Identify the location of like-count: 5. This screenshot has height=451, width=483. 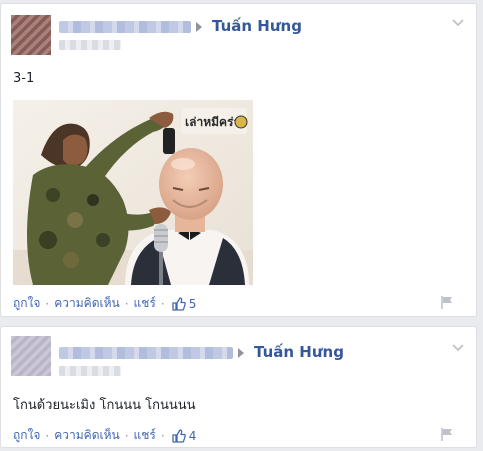
(184, 303).